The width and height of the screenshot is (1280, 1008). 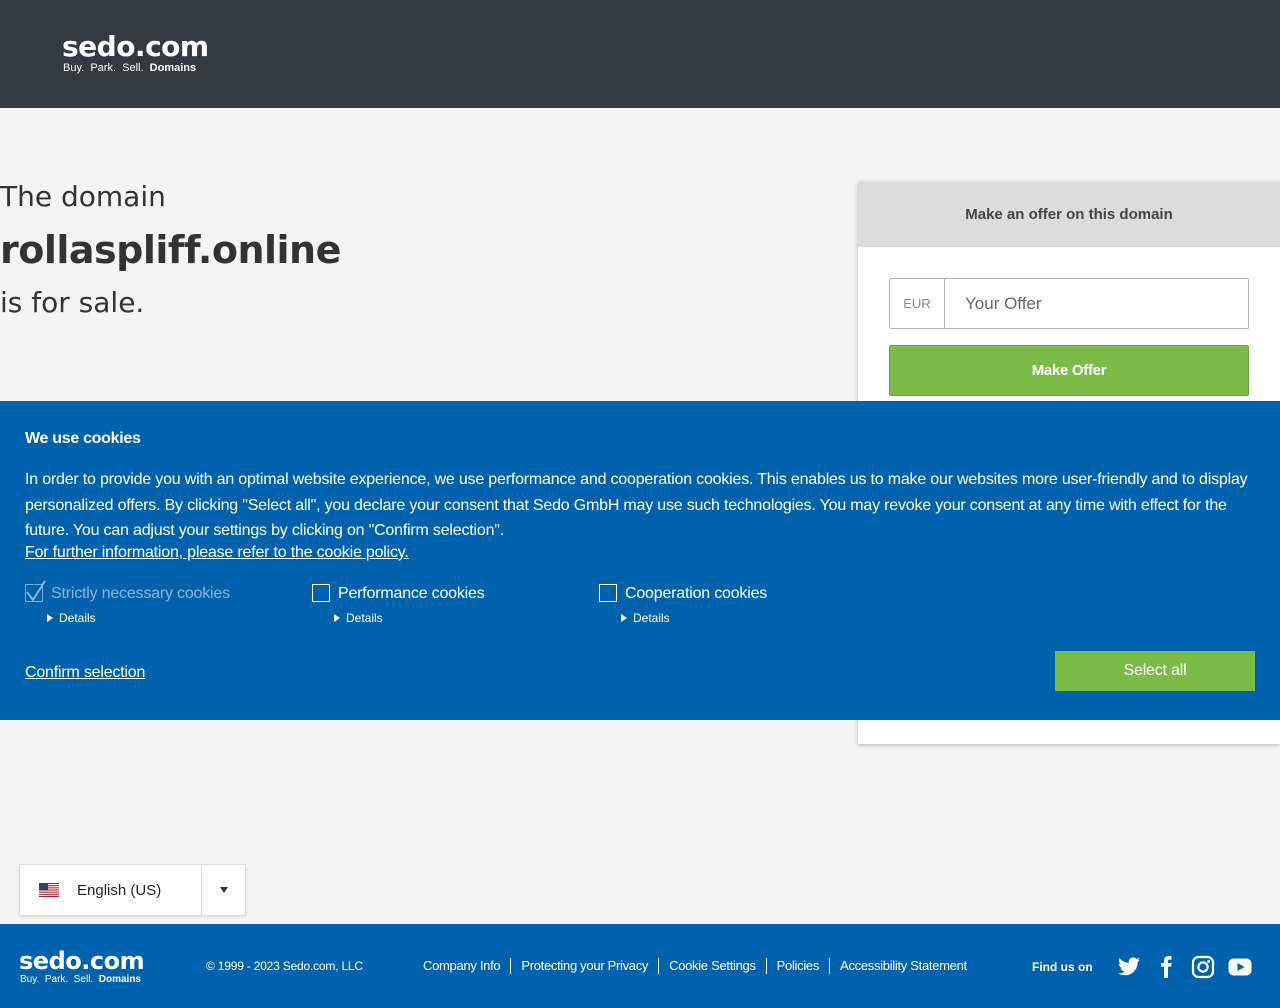 I want to click on currency-label: EUR, so click(x=917, y=303).